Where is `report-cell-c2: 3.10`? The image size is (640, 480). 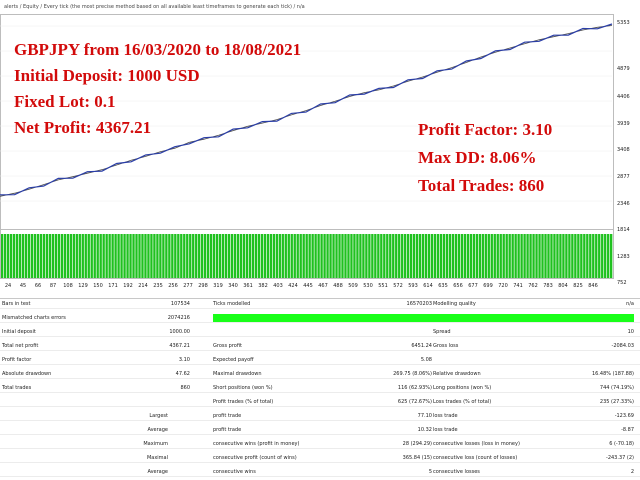 report-cell-c2: 3.10 is located at coordinates (184, 360).